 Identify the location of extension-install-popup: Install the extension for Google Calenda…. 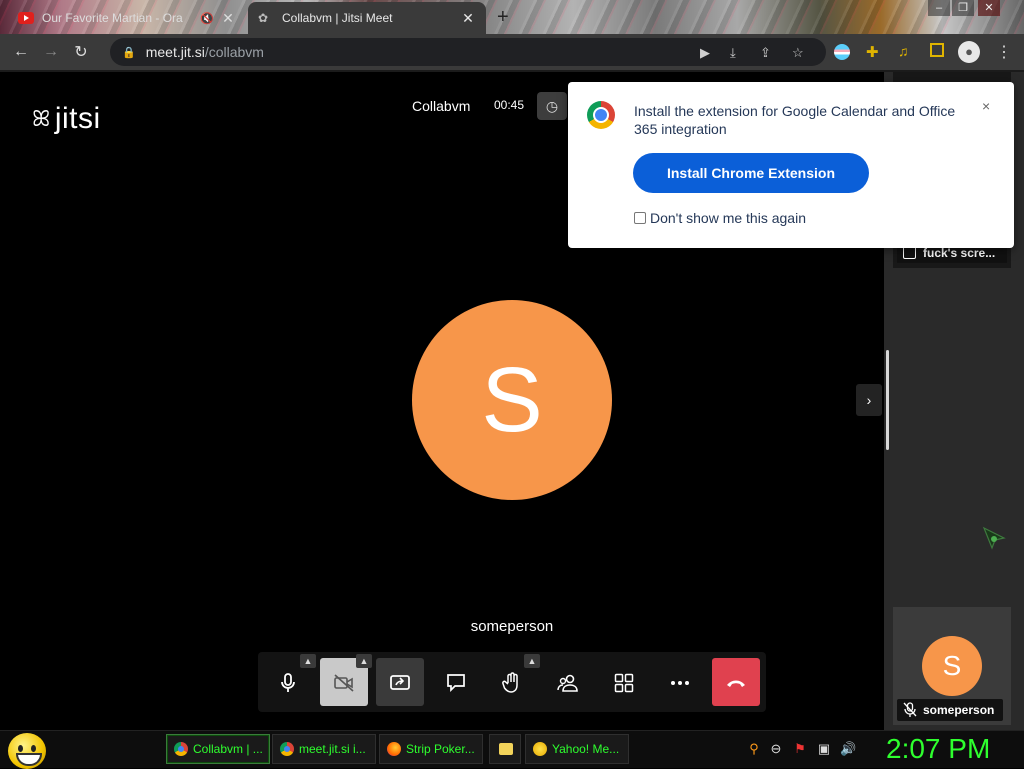
(791, 165).